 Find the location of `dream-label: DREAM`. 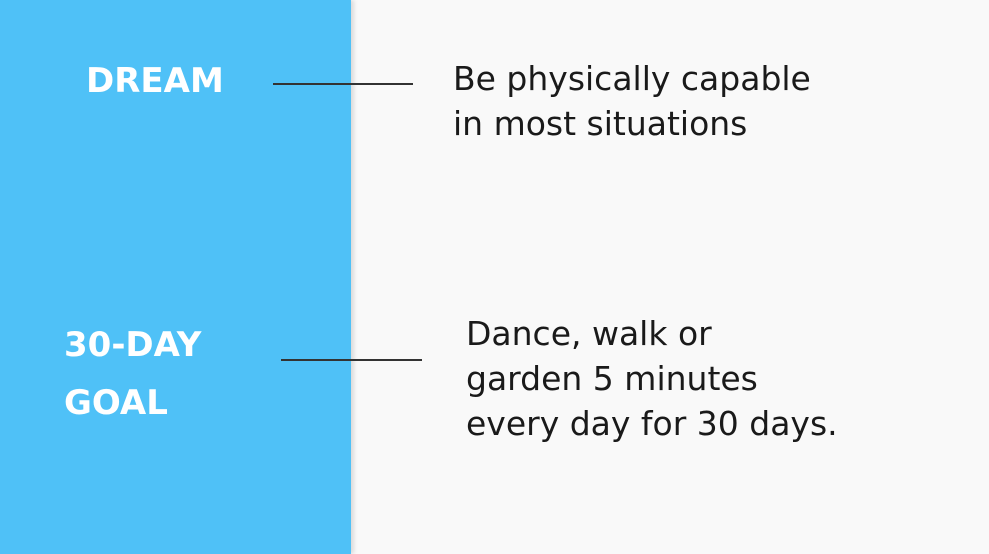

dream-label: DREAM is located at coordinates (186, 81).